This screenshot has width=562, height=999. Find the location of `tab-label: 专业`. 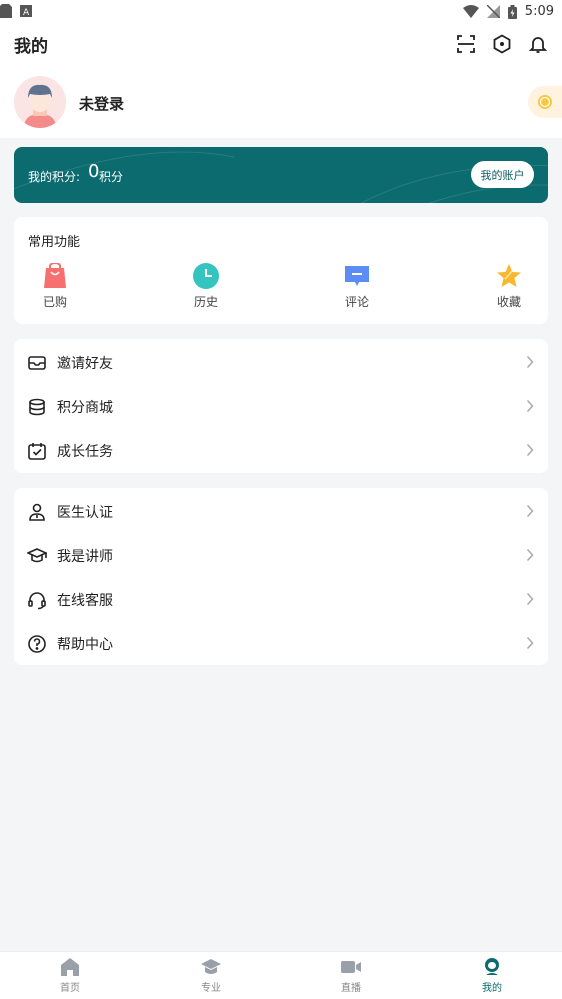

tab-label: 专业 is located at coordinates (211, 988).